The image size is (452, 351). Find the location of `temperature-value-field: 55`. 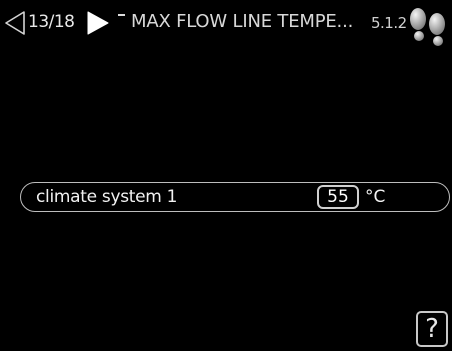

temperature-value-field: 55 is located at coordinates (338, 197).